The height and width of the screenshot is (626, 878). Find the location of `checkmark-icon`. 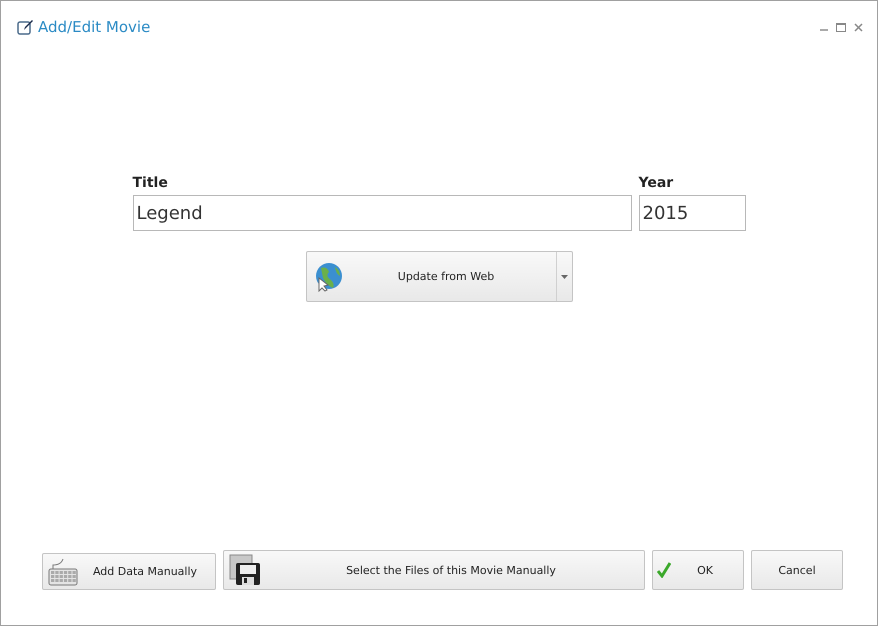

checkmark-icon is located at coordinates (664, 570).